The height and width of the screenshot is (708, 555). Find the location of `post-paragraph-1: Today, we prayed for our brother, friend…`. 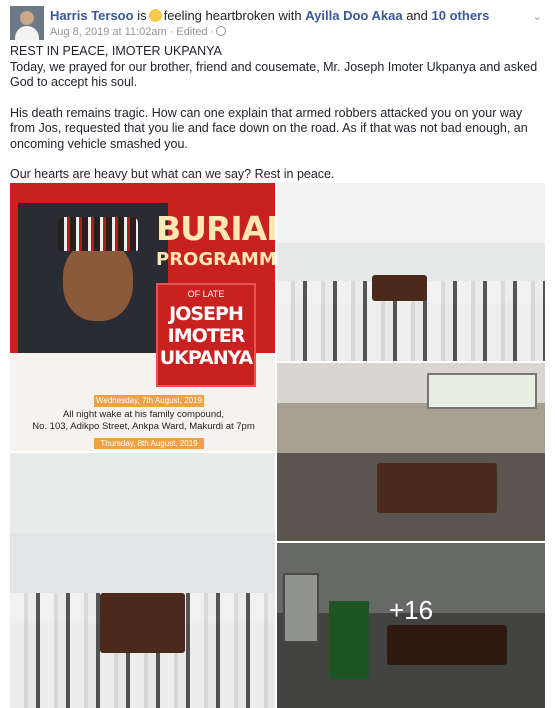

post-paragraph-1: Today, we prayed for our brother, friend… is located at coordinates (274, 74).